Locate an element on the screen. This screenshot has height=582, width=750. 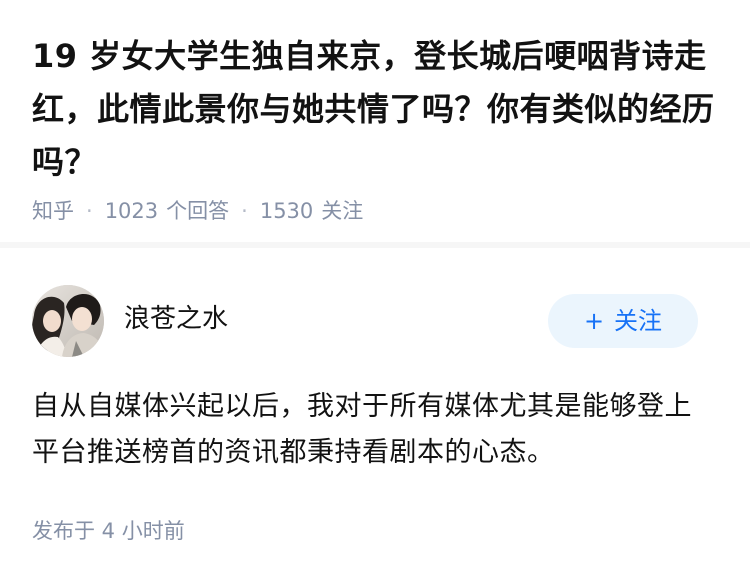
follower-count: 1530 is located at coordinates (286, 211).